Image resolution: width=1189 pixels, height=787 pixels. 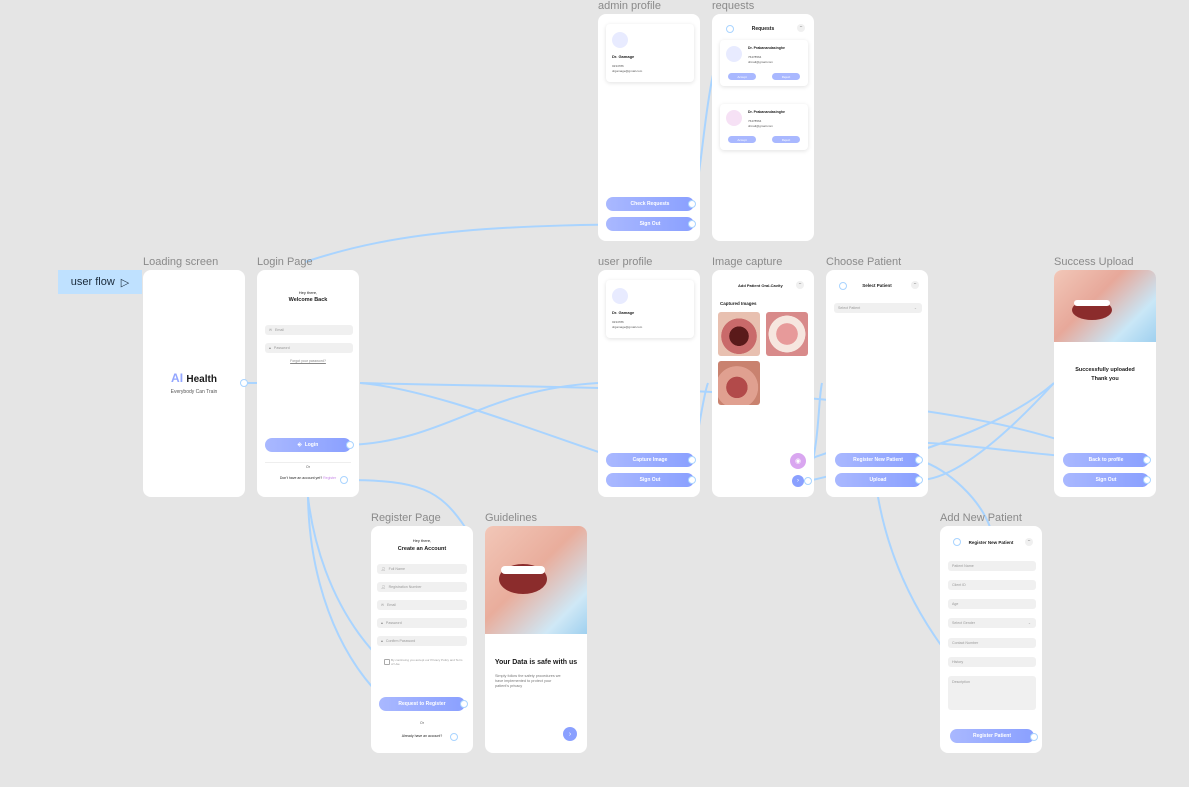 What do you see at coordinates (308, 445) in the screenshot?
I see `login-button: ⎆ Login` at bounding box center [308, 445].